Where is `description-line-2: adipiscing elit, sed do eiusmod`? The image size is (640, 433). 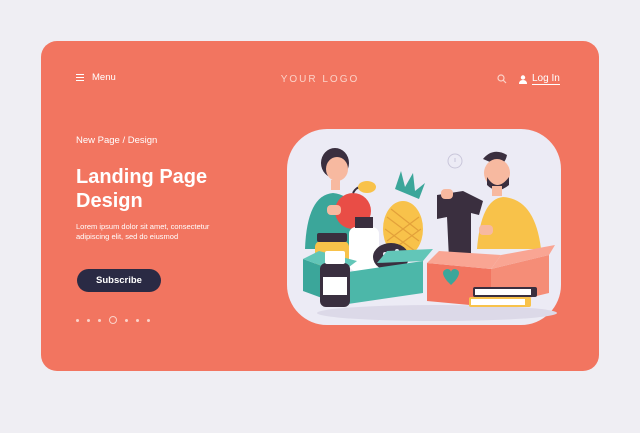 description-line-2: adipiscing elit, sed do eiusmod is located at coordinates (127, 236).